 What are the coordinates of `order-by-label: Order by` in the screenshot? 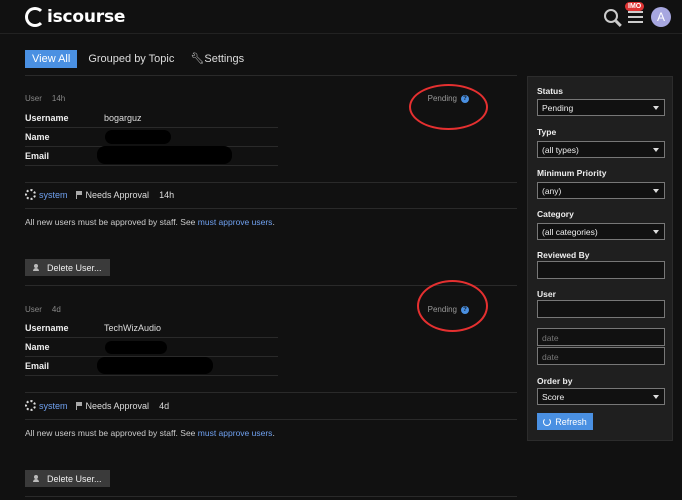 It's located at (555, 381).